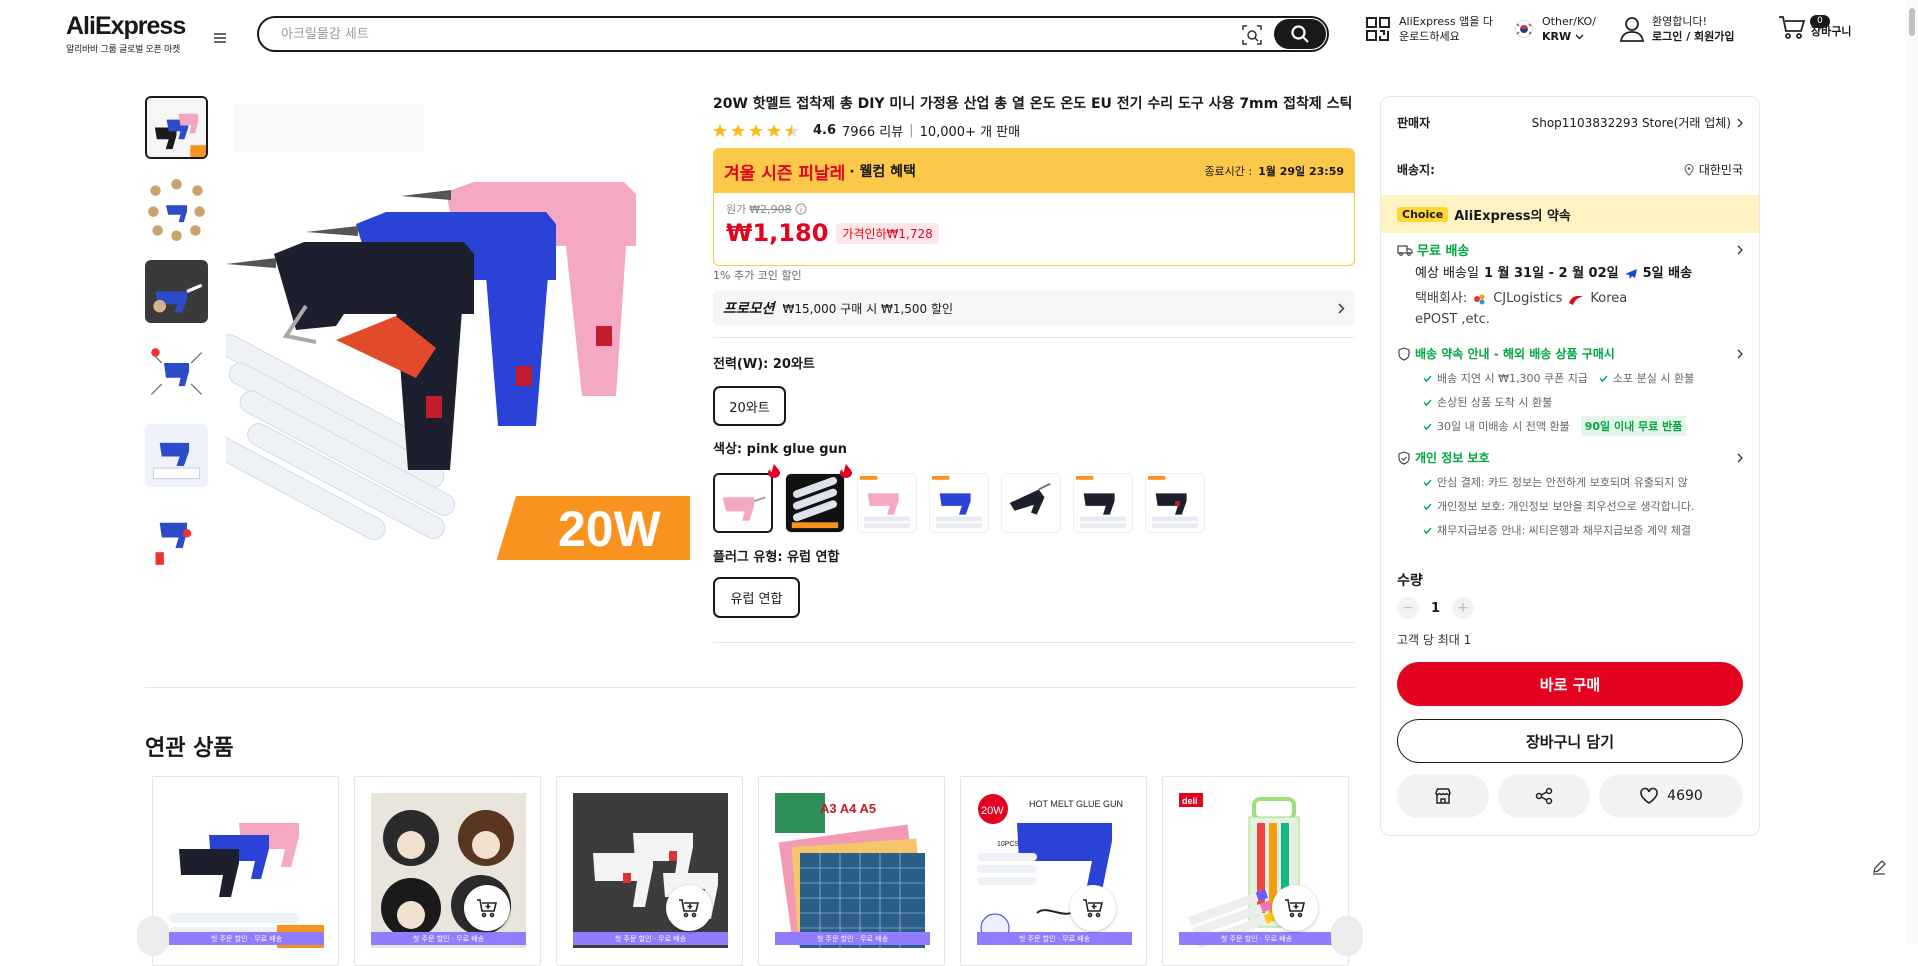 The height and width of the screenshot is (966, 1918). What do you see at coordinates (815, 503) in the screenshot?
I see `color-swatch-glue-sticks` at bounding box center [815, 503].